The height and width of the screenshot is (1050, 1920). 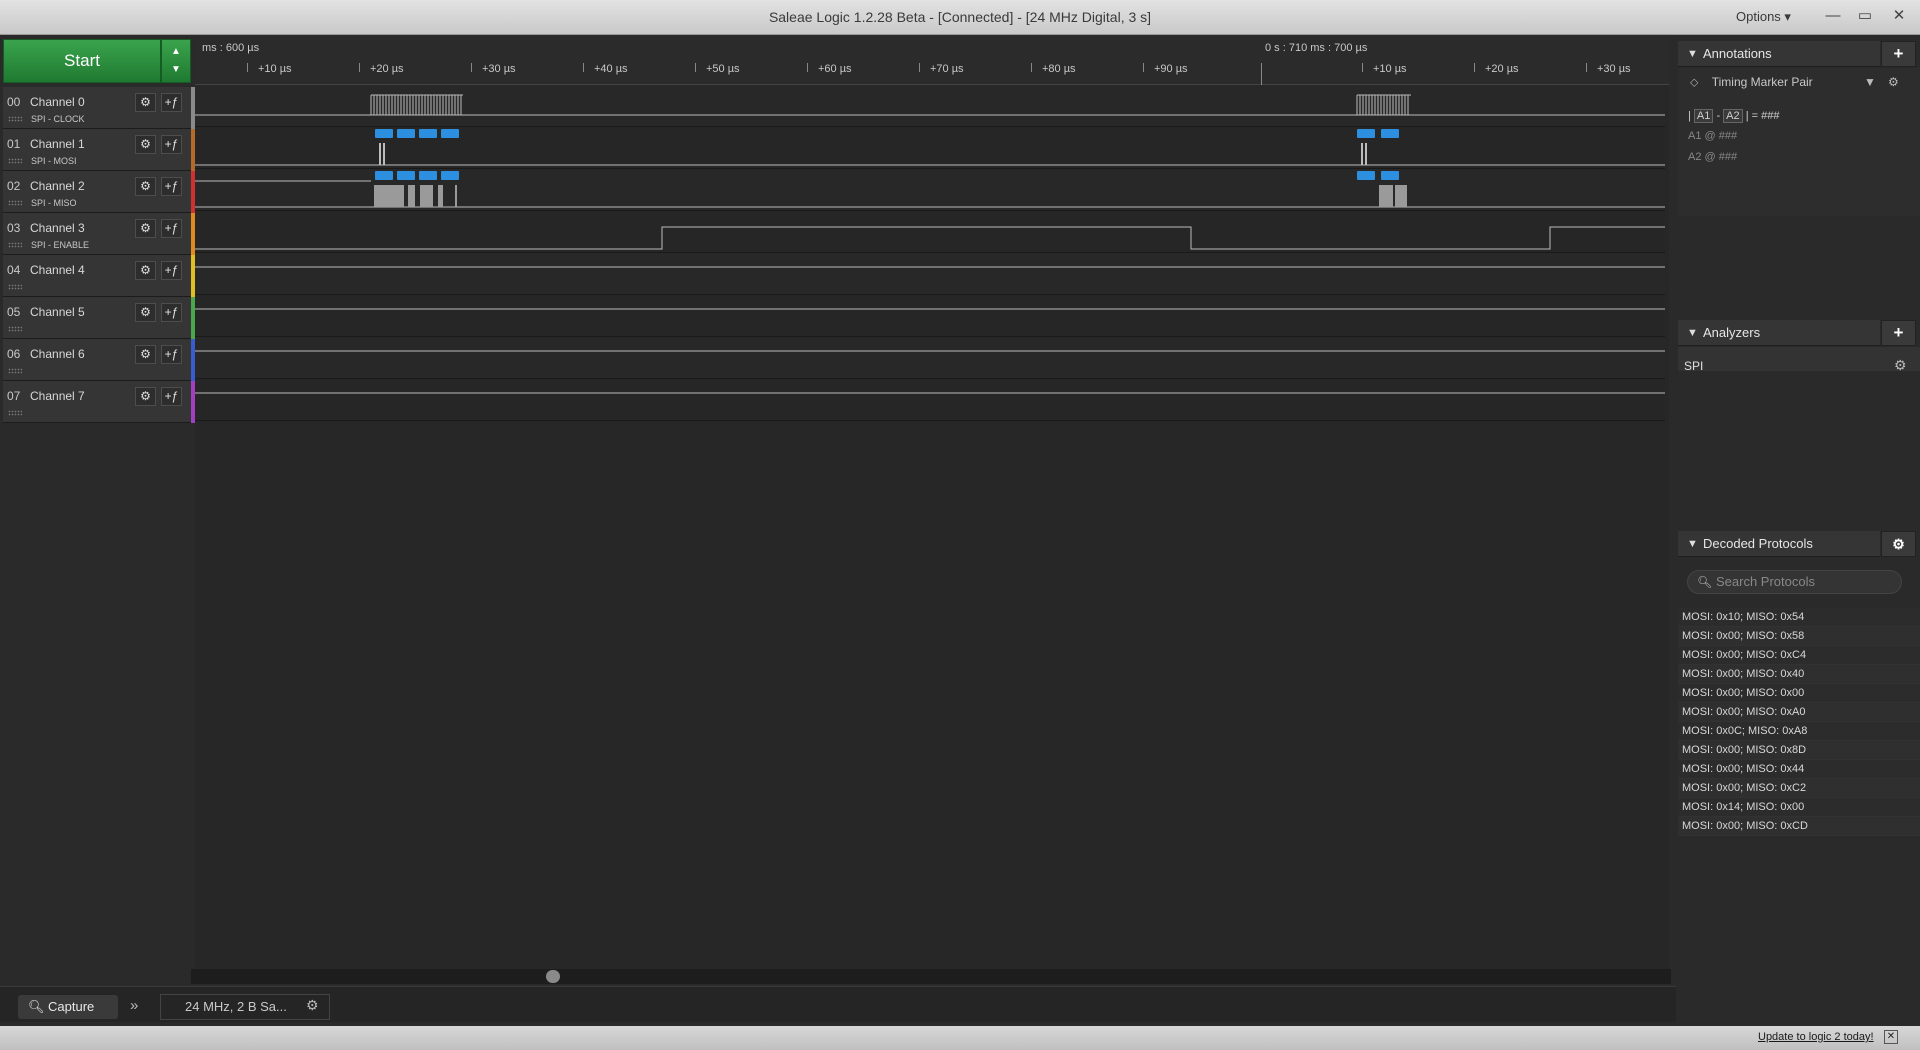 I want to click on close-button: ✕, so click(x=1899, y=16).